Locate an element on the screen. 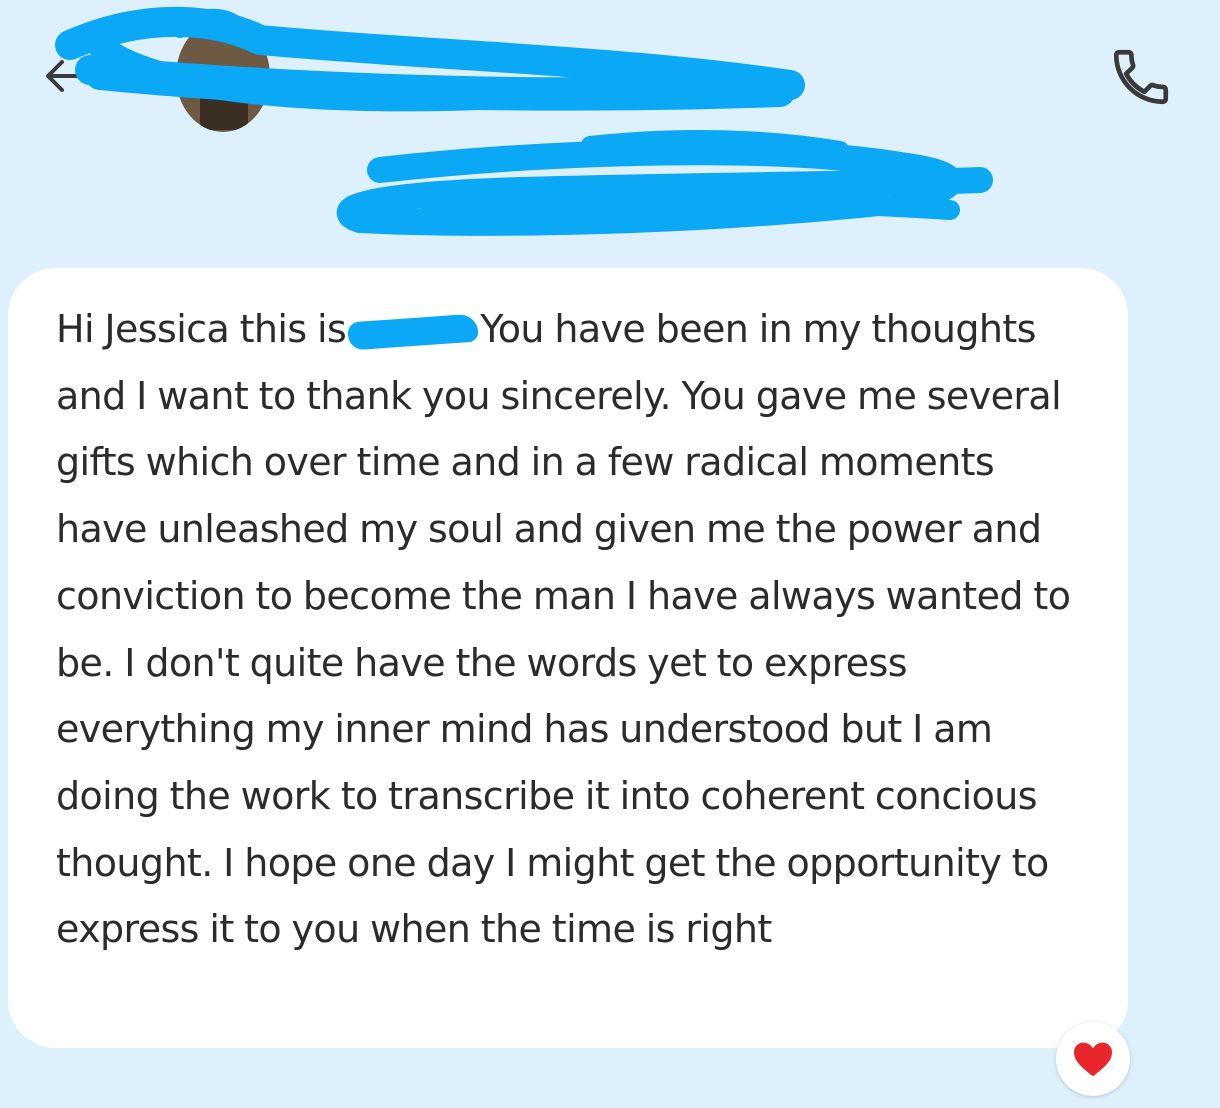 This screenshot has width=1220, height=1108. contact-avatar is located at coordinates (223, 76).